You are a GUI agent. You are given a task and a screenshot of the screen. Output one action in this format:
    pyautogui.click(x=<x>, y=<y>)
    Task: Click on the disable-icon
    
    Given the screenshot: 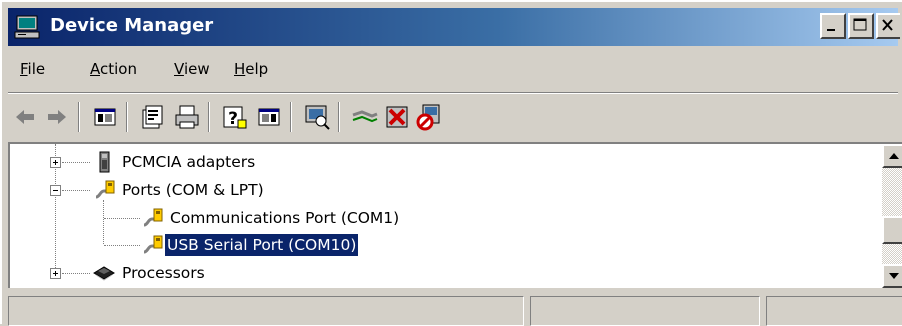 What is the action you would take?
    pyautogui.click(x=429, y=117)
    